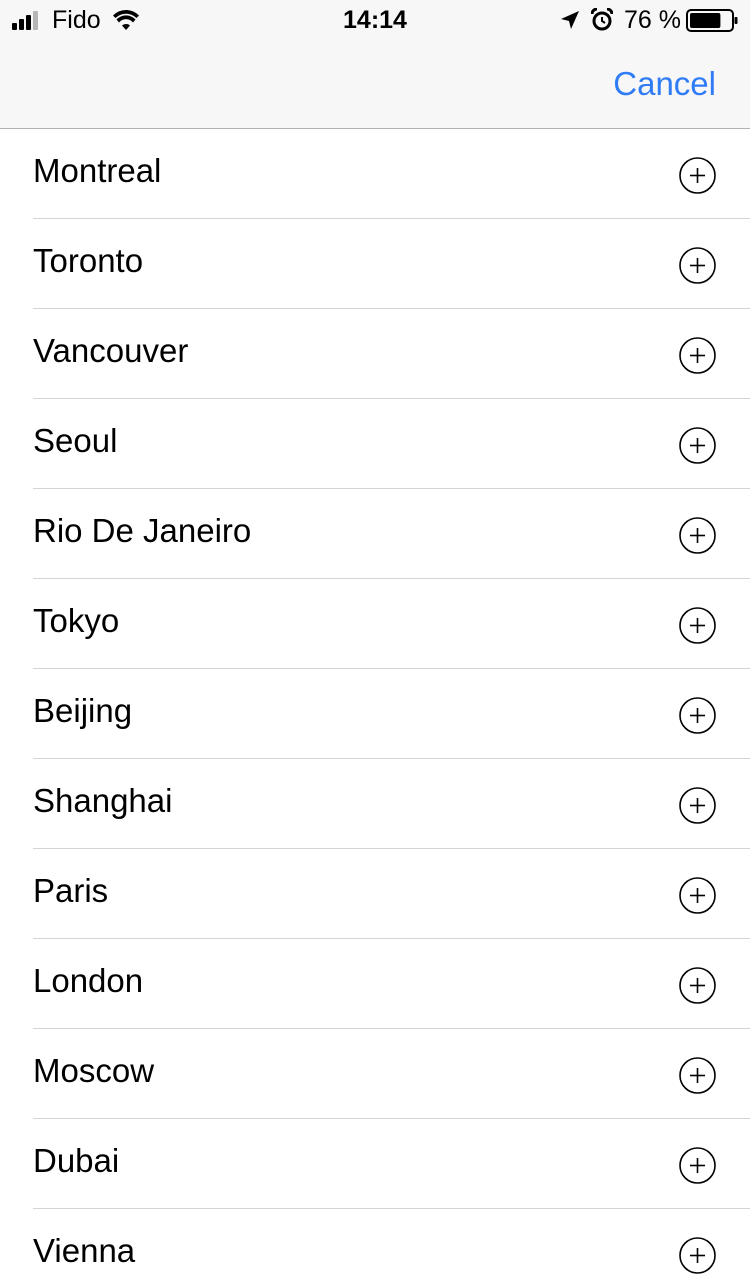 The image size is (750, 1281). What do you see at coordinates (652, 20) in the screenshot?
I see `battery-percent: 76 %` at bounding box center [652, 20].